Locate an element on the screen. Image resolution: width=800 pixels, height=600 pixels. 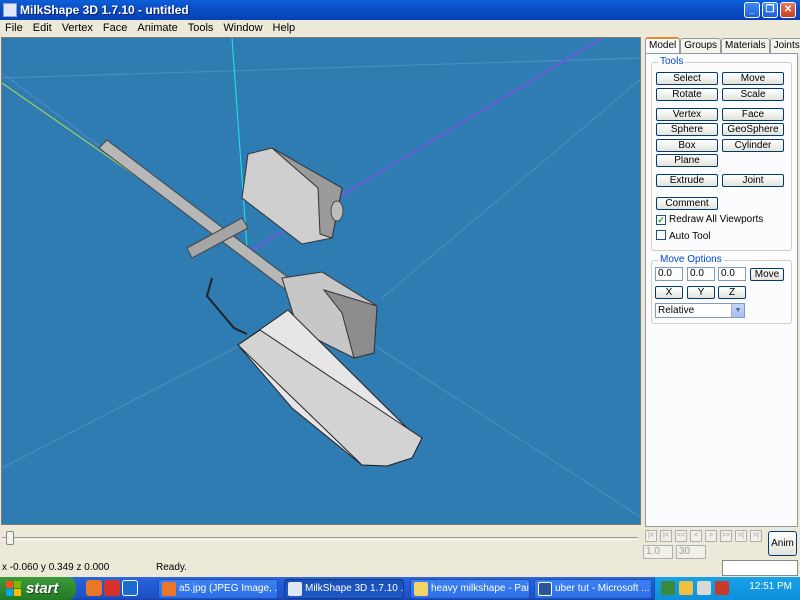
extrude-button: Extrude is located at coordinates (687, 180).